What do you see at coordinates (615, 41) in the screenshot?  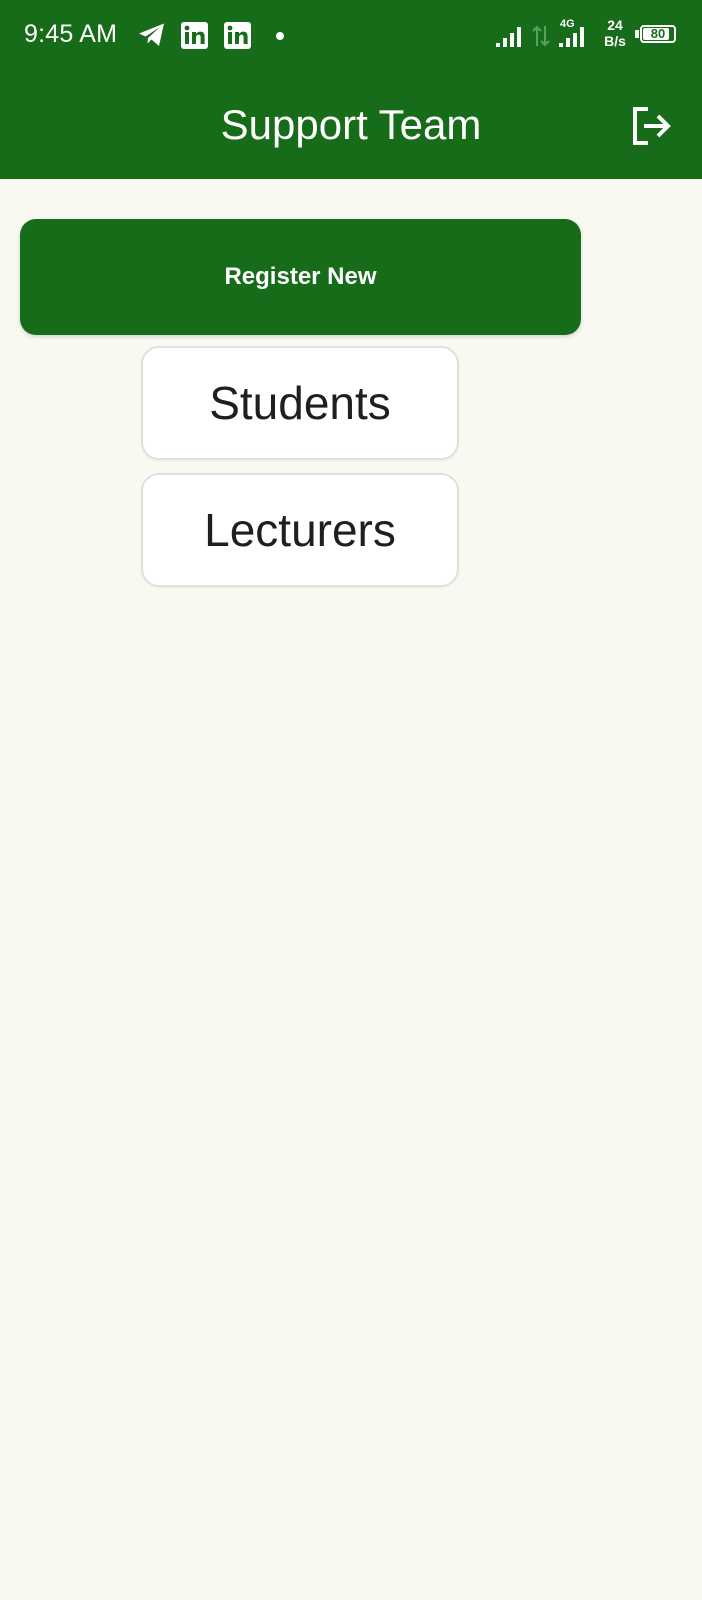 I see `network-speed-unit: B/s` at bounding box center [615, 41].